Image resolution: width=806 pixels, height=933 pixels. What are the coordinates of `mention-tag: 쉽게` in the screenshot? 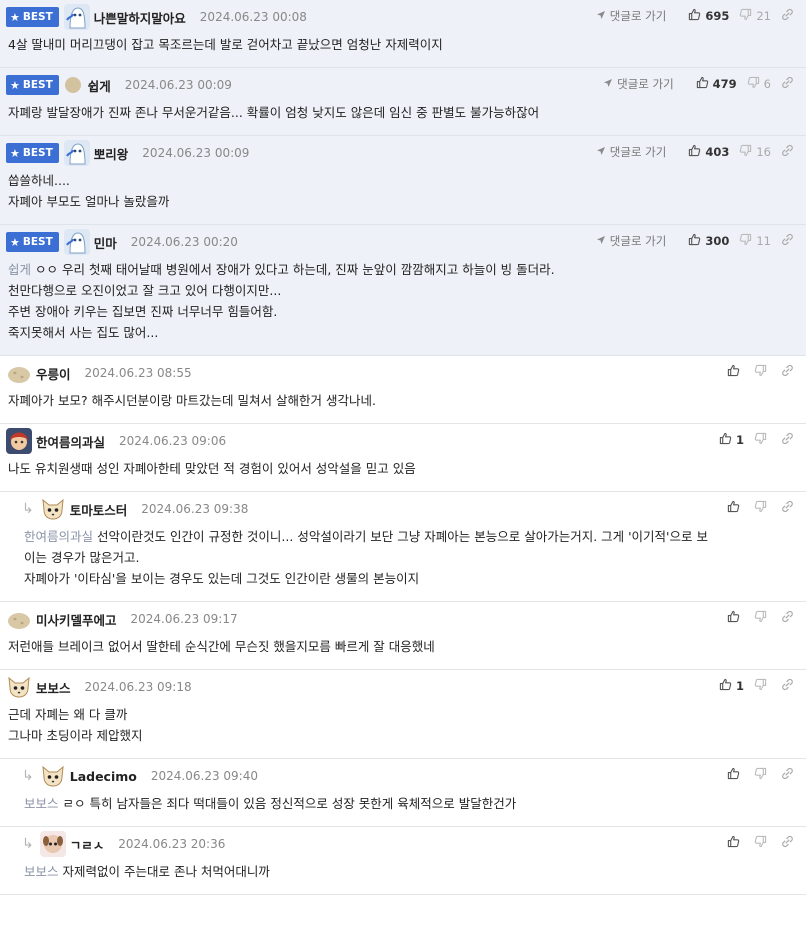 It's located at (19, 269).